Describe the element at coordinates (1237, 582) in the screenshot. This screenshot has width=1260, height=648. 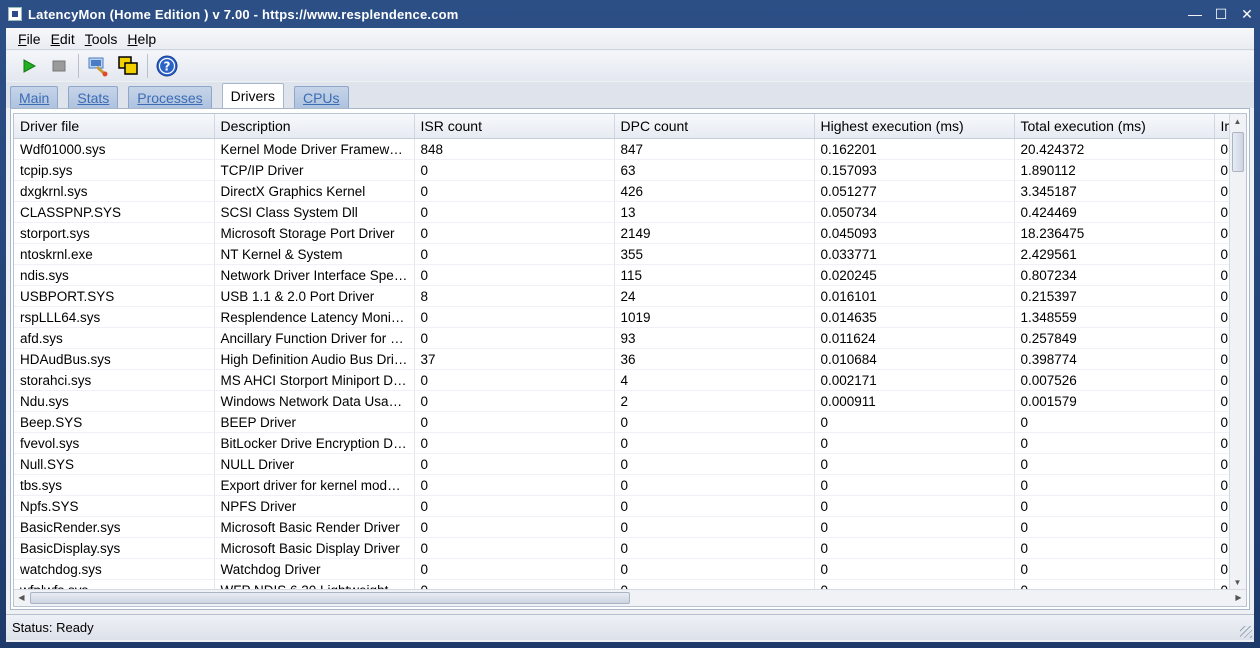
I see `scroll-down-icon: ▼` at that location.